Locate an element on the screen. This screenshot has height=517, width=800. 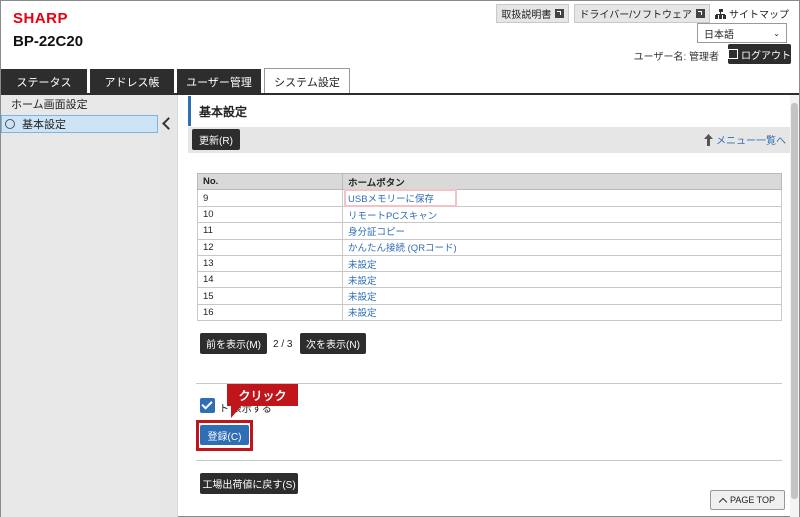
home-button-link: かんたん接続 (QRコード) is located at coordinates (562, 247).